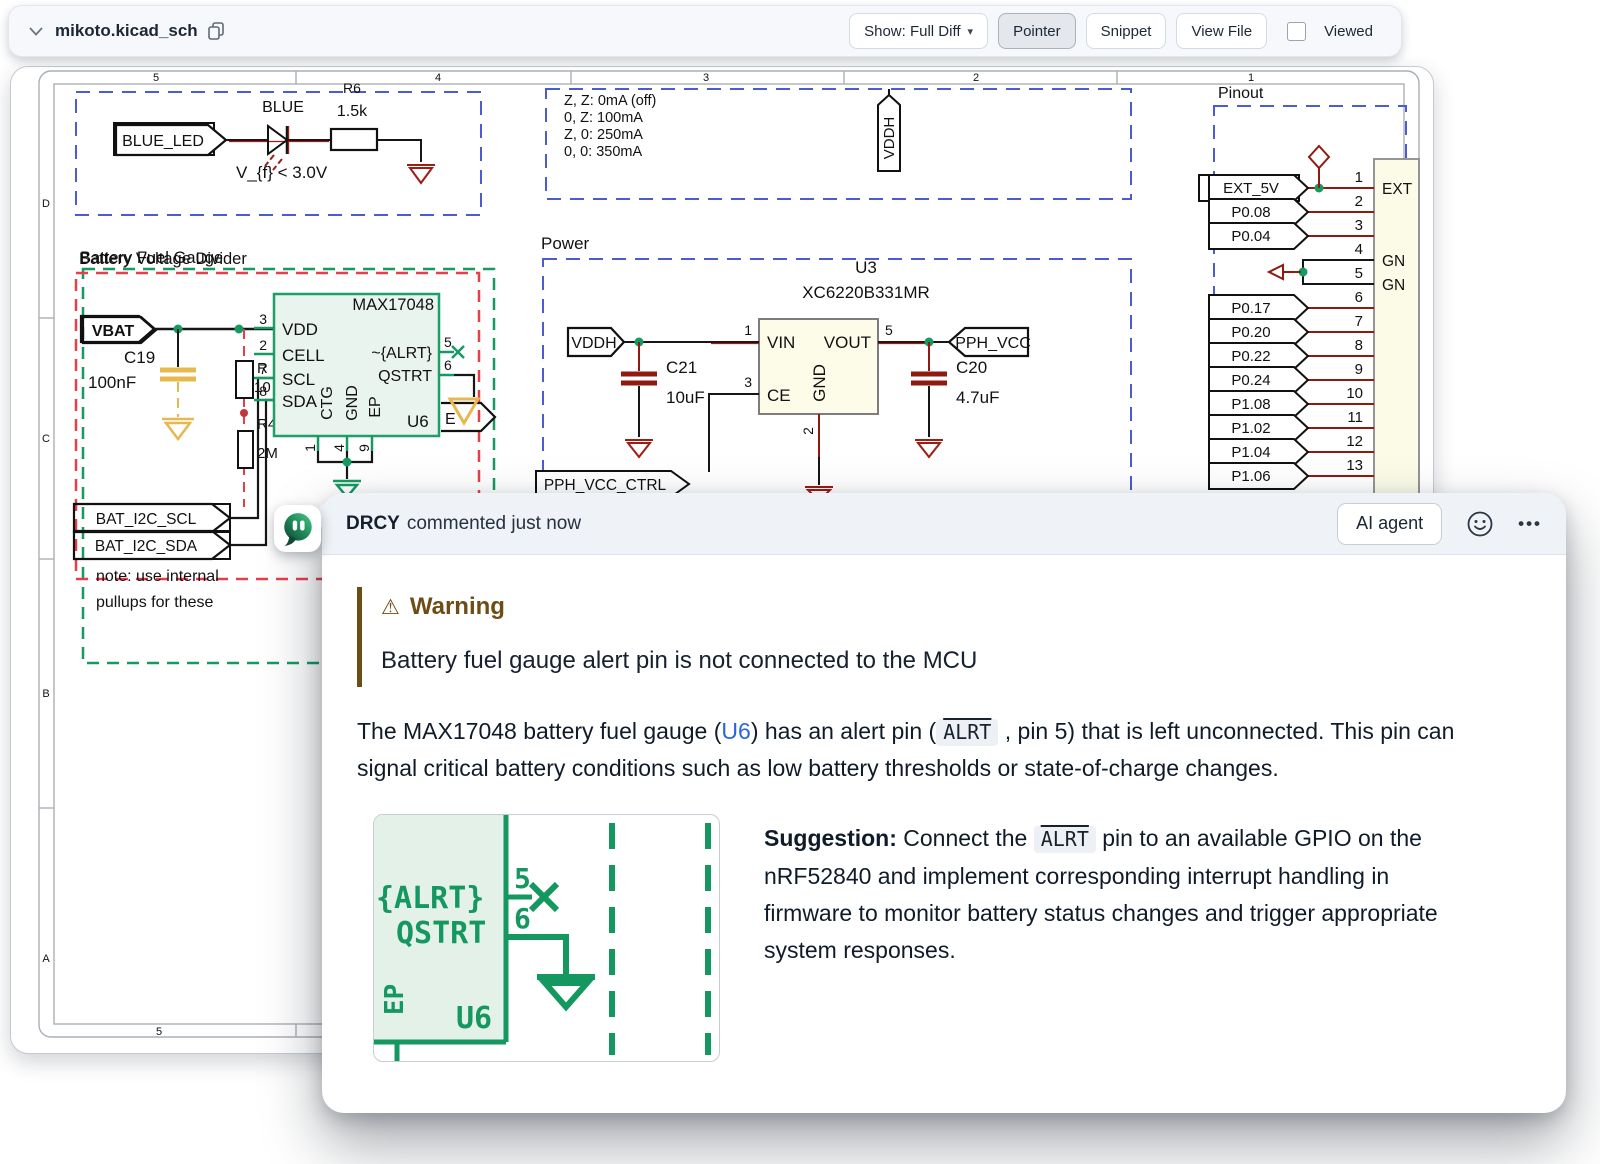 The width and height of the screenshot is (1600, 1164). What do you see at coordinates (1530, 524) in the screenshot?
I see `more-options-icon: •••` at bounding box center [1530, 524].